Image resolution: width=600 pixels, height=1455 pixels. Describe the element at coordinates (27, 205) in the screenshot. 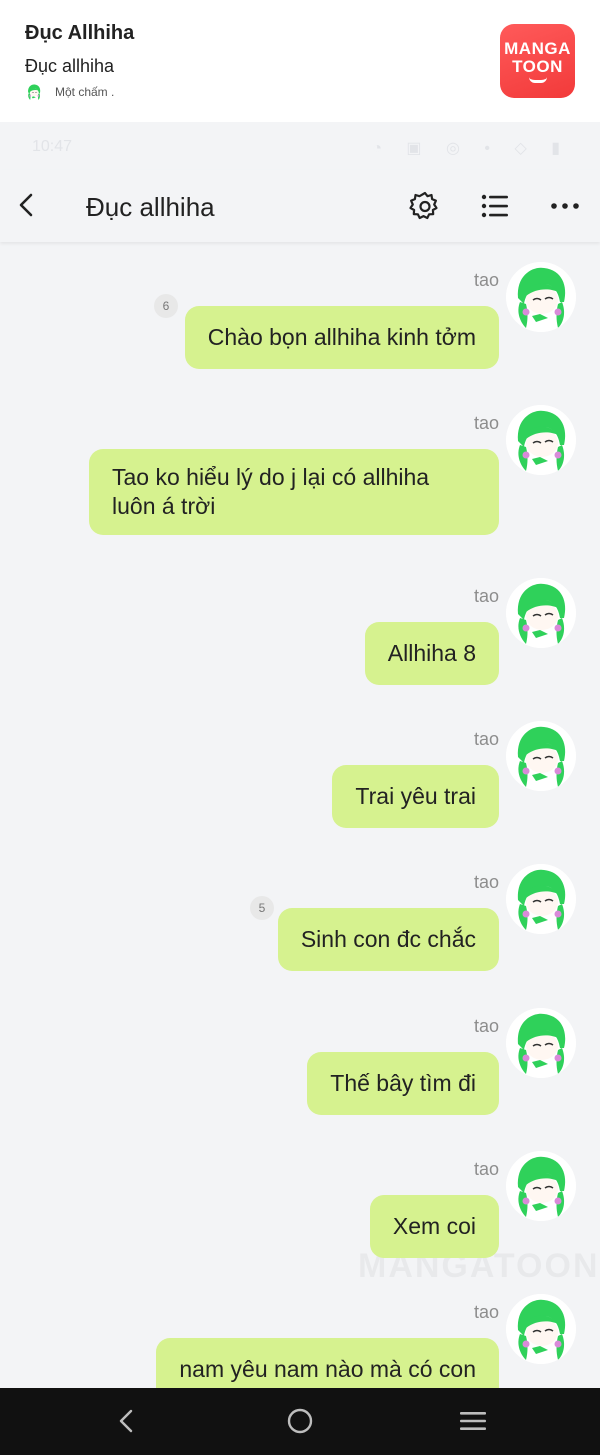

I see `back-icon` at that location.